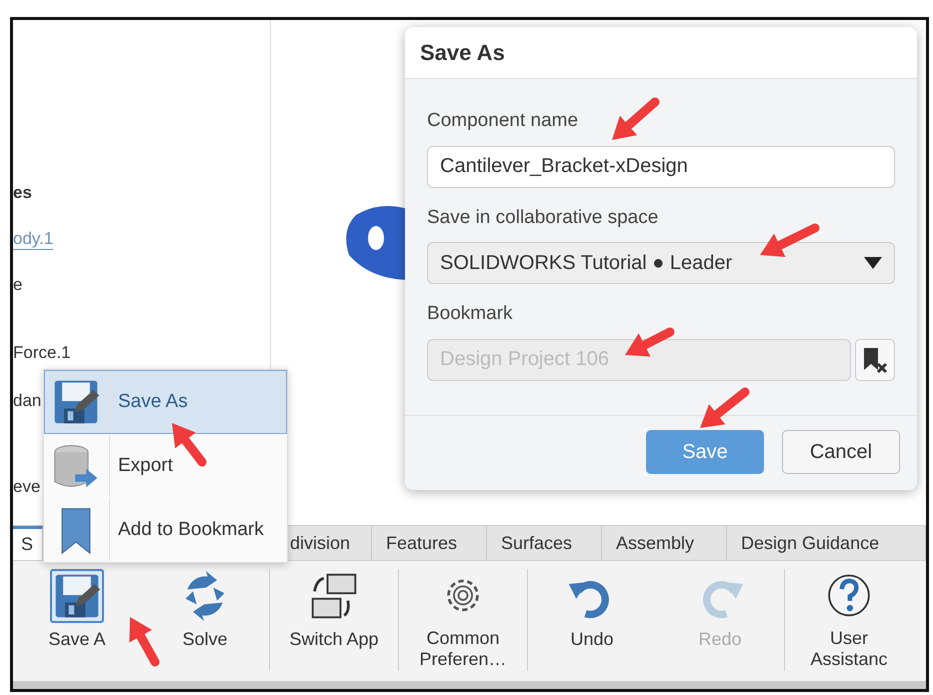 This screenshot has height=695, width=933. What do you see at coordinates (542, 218) in the screenshot?
I see `field-label: Save in collaborative space` at bounding box center [542, 218].